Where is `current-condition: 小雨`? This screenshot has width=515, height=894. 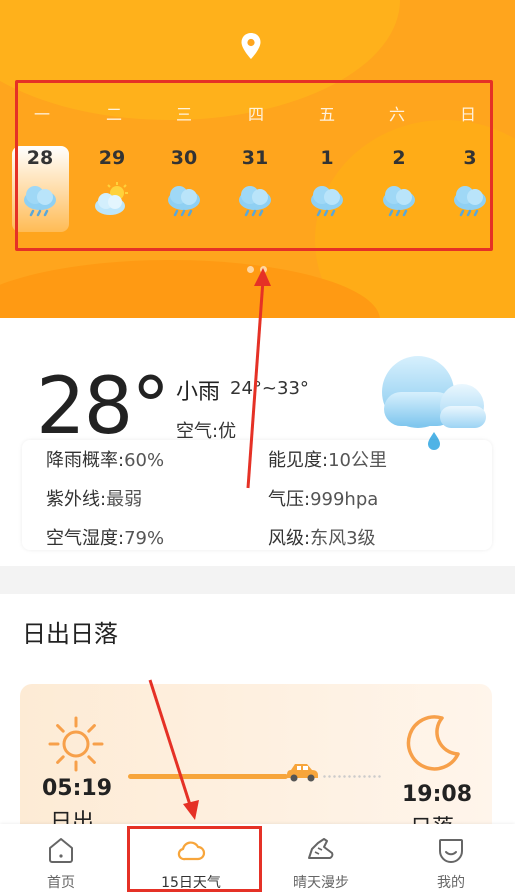
current-condition: 小雨 is located at coordinates (198, 392).